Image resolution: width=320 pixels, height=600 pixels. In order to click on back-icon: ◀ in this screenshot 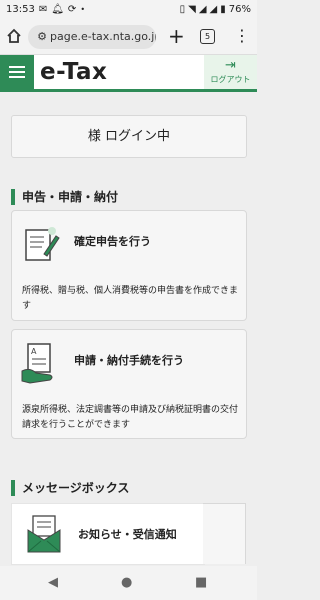, I will do `click(53, 582)`.